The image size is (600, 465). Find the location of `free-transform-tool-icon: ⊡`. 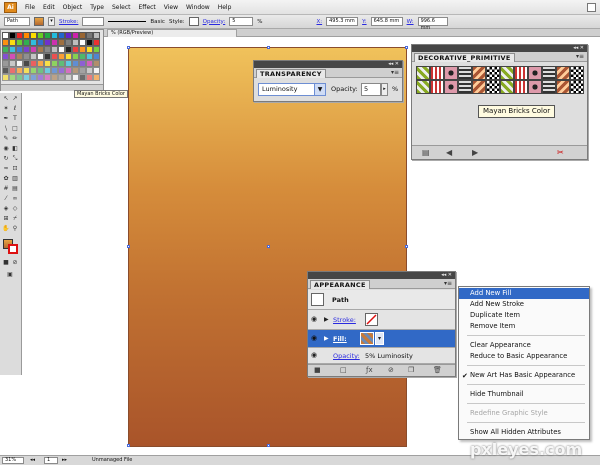

free-transform-tool-icon: ⊡ is located at coordinates (15, 169).